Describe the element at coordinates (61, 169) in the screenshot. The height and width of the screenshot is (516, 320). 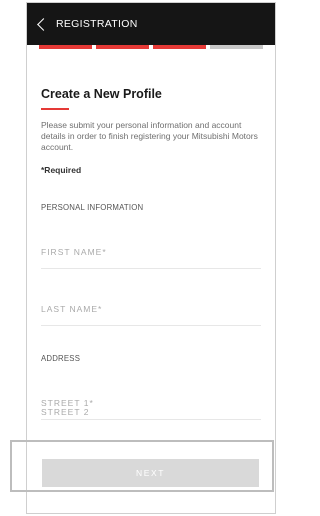
I see `required-note: *Required` at that location.